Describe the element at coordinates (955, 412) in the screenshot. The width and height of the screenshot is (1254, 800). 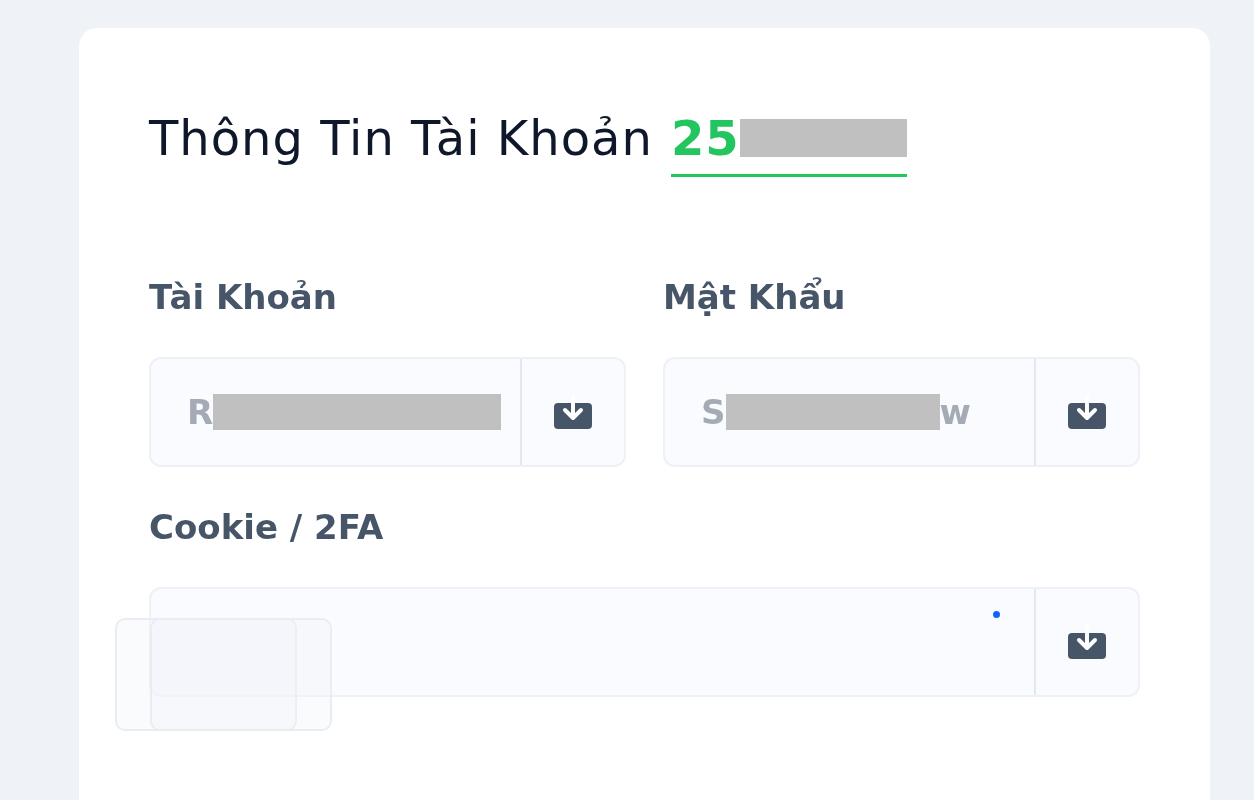
I see `field-value: w` at that location.